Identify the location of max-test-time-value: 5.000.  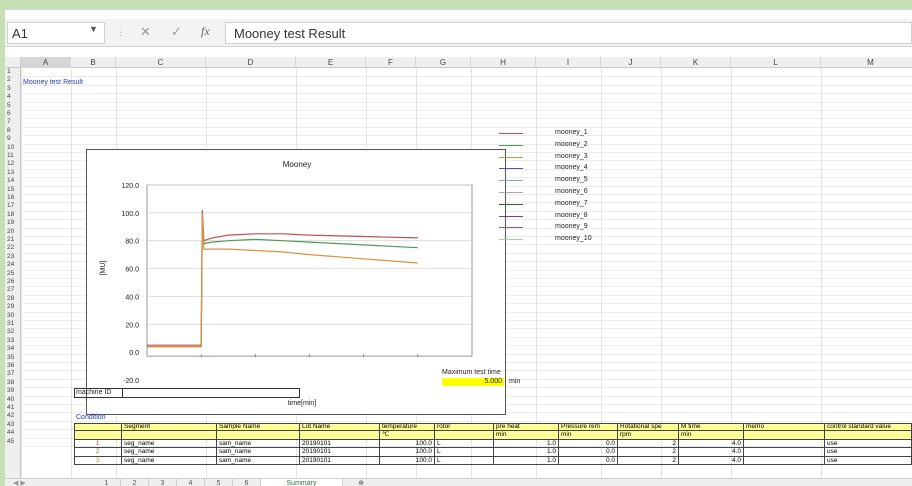
(473, 382).